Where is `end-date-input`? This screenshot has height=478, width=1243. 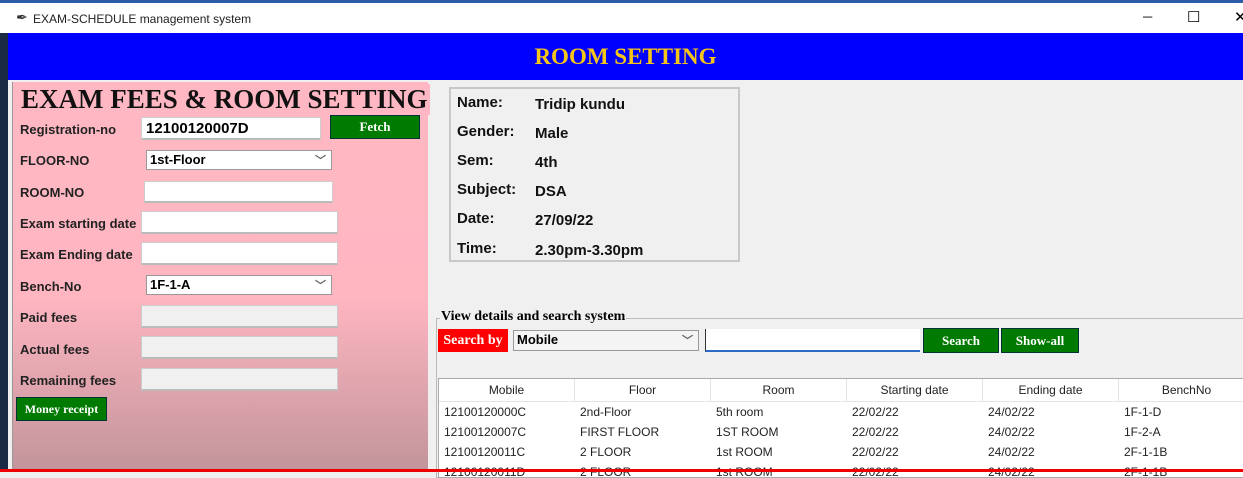 end-date-input is located at coordinates (239, 253).